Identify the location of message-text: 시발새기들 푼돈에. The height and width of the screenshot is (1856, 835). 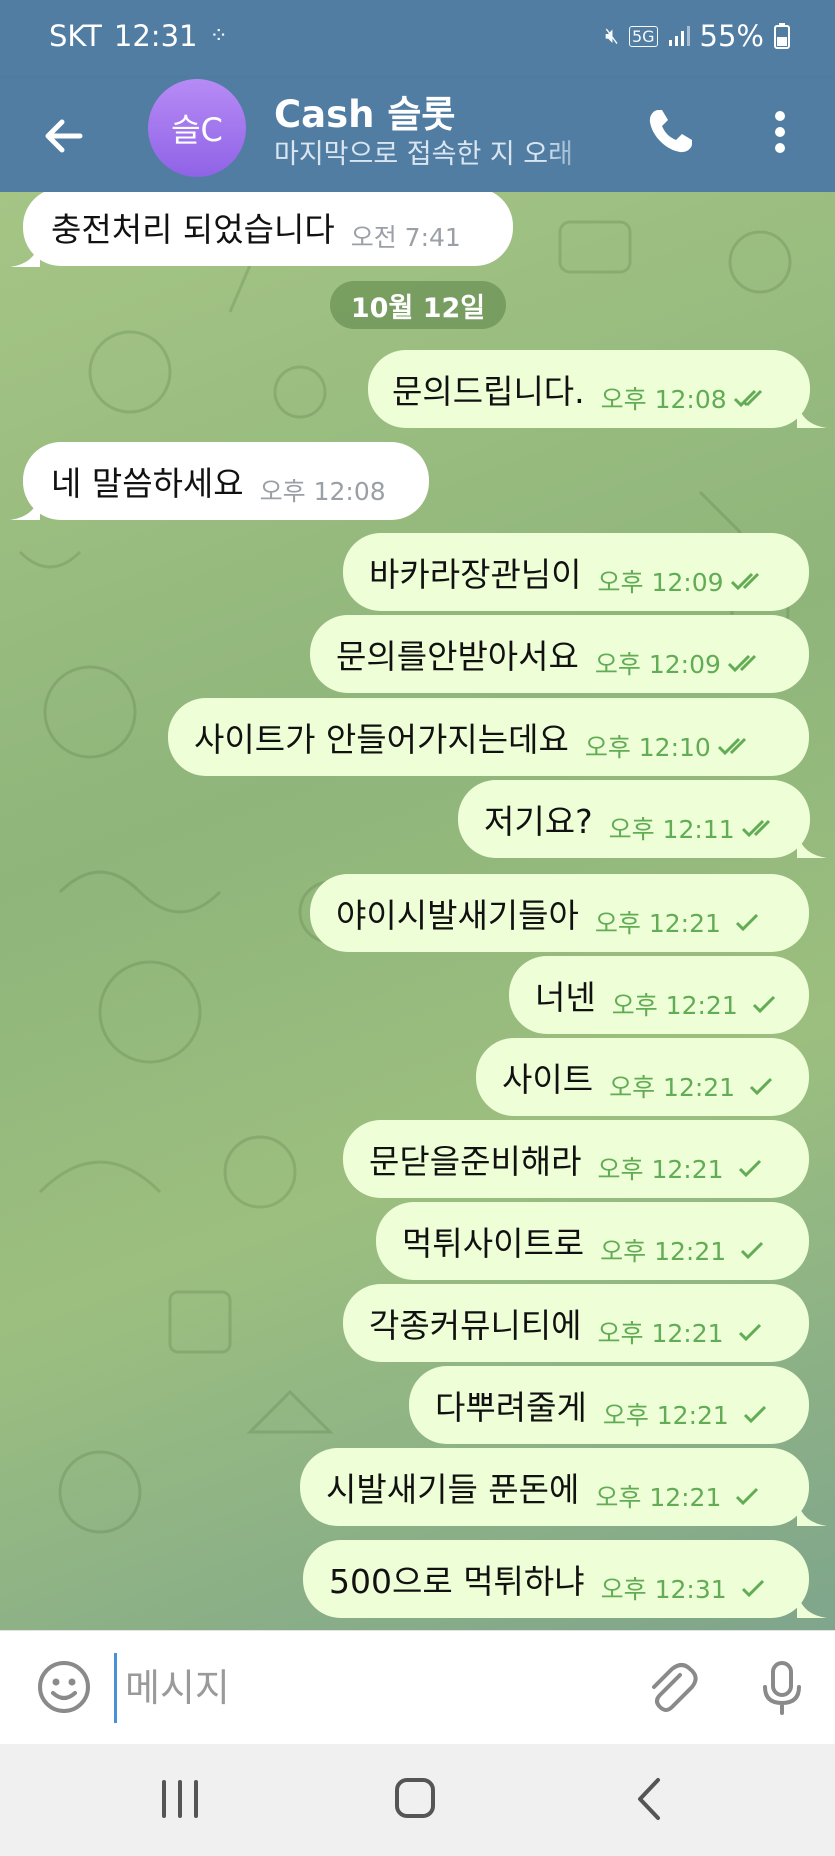
(453, 1489).